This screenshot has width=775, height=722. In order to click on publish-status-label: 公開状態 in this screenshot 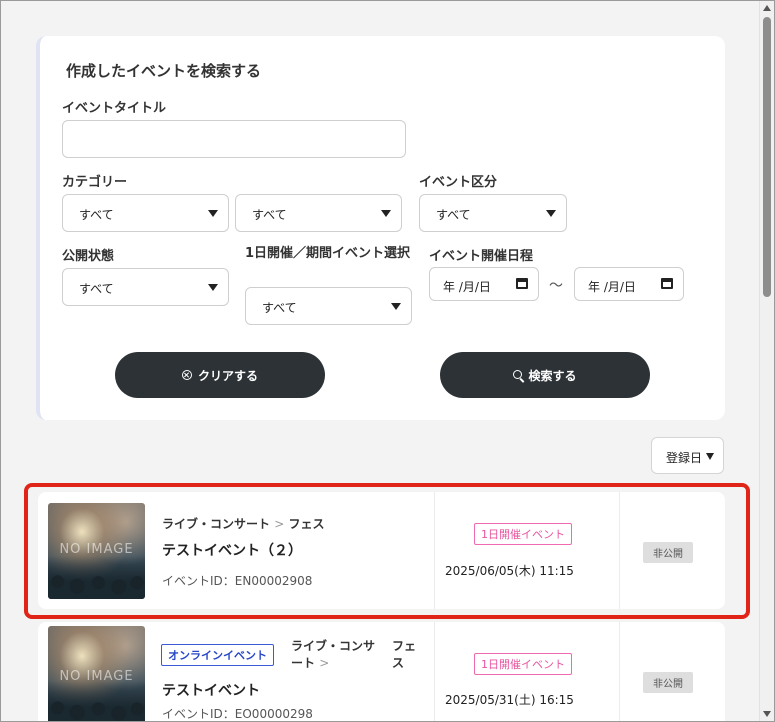, I will do `click(88, 256)`.